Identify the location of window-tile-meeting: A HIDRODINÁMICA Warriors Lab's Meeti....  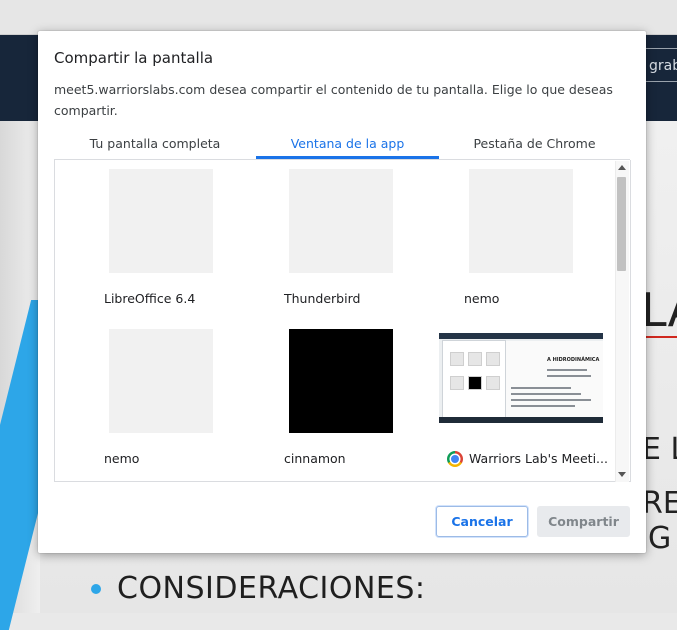
(507, 405).